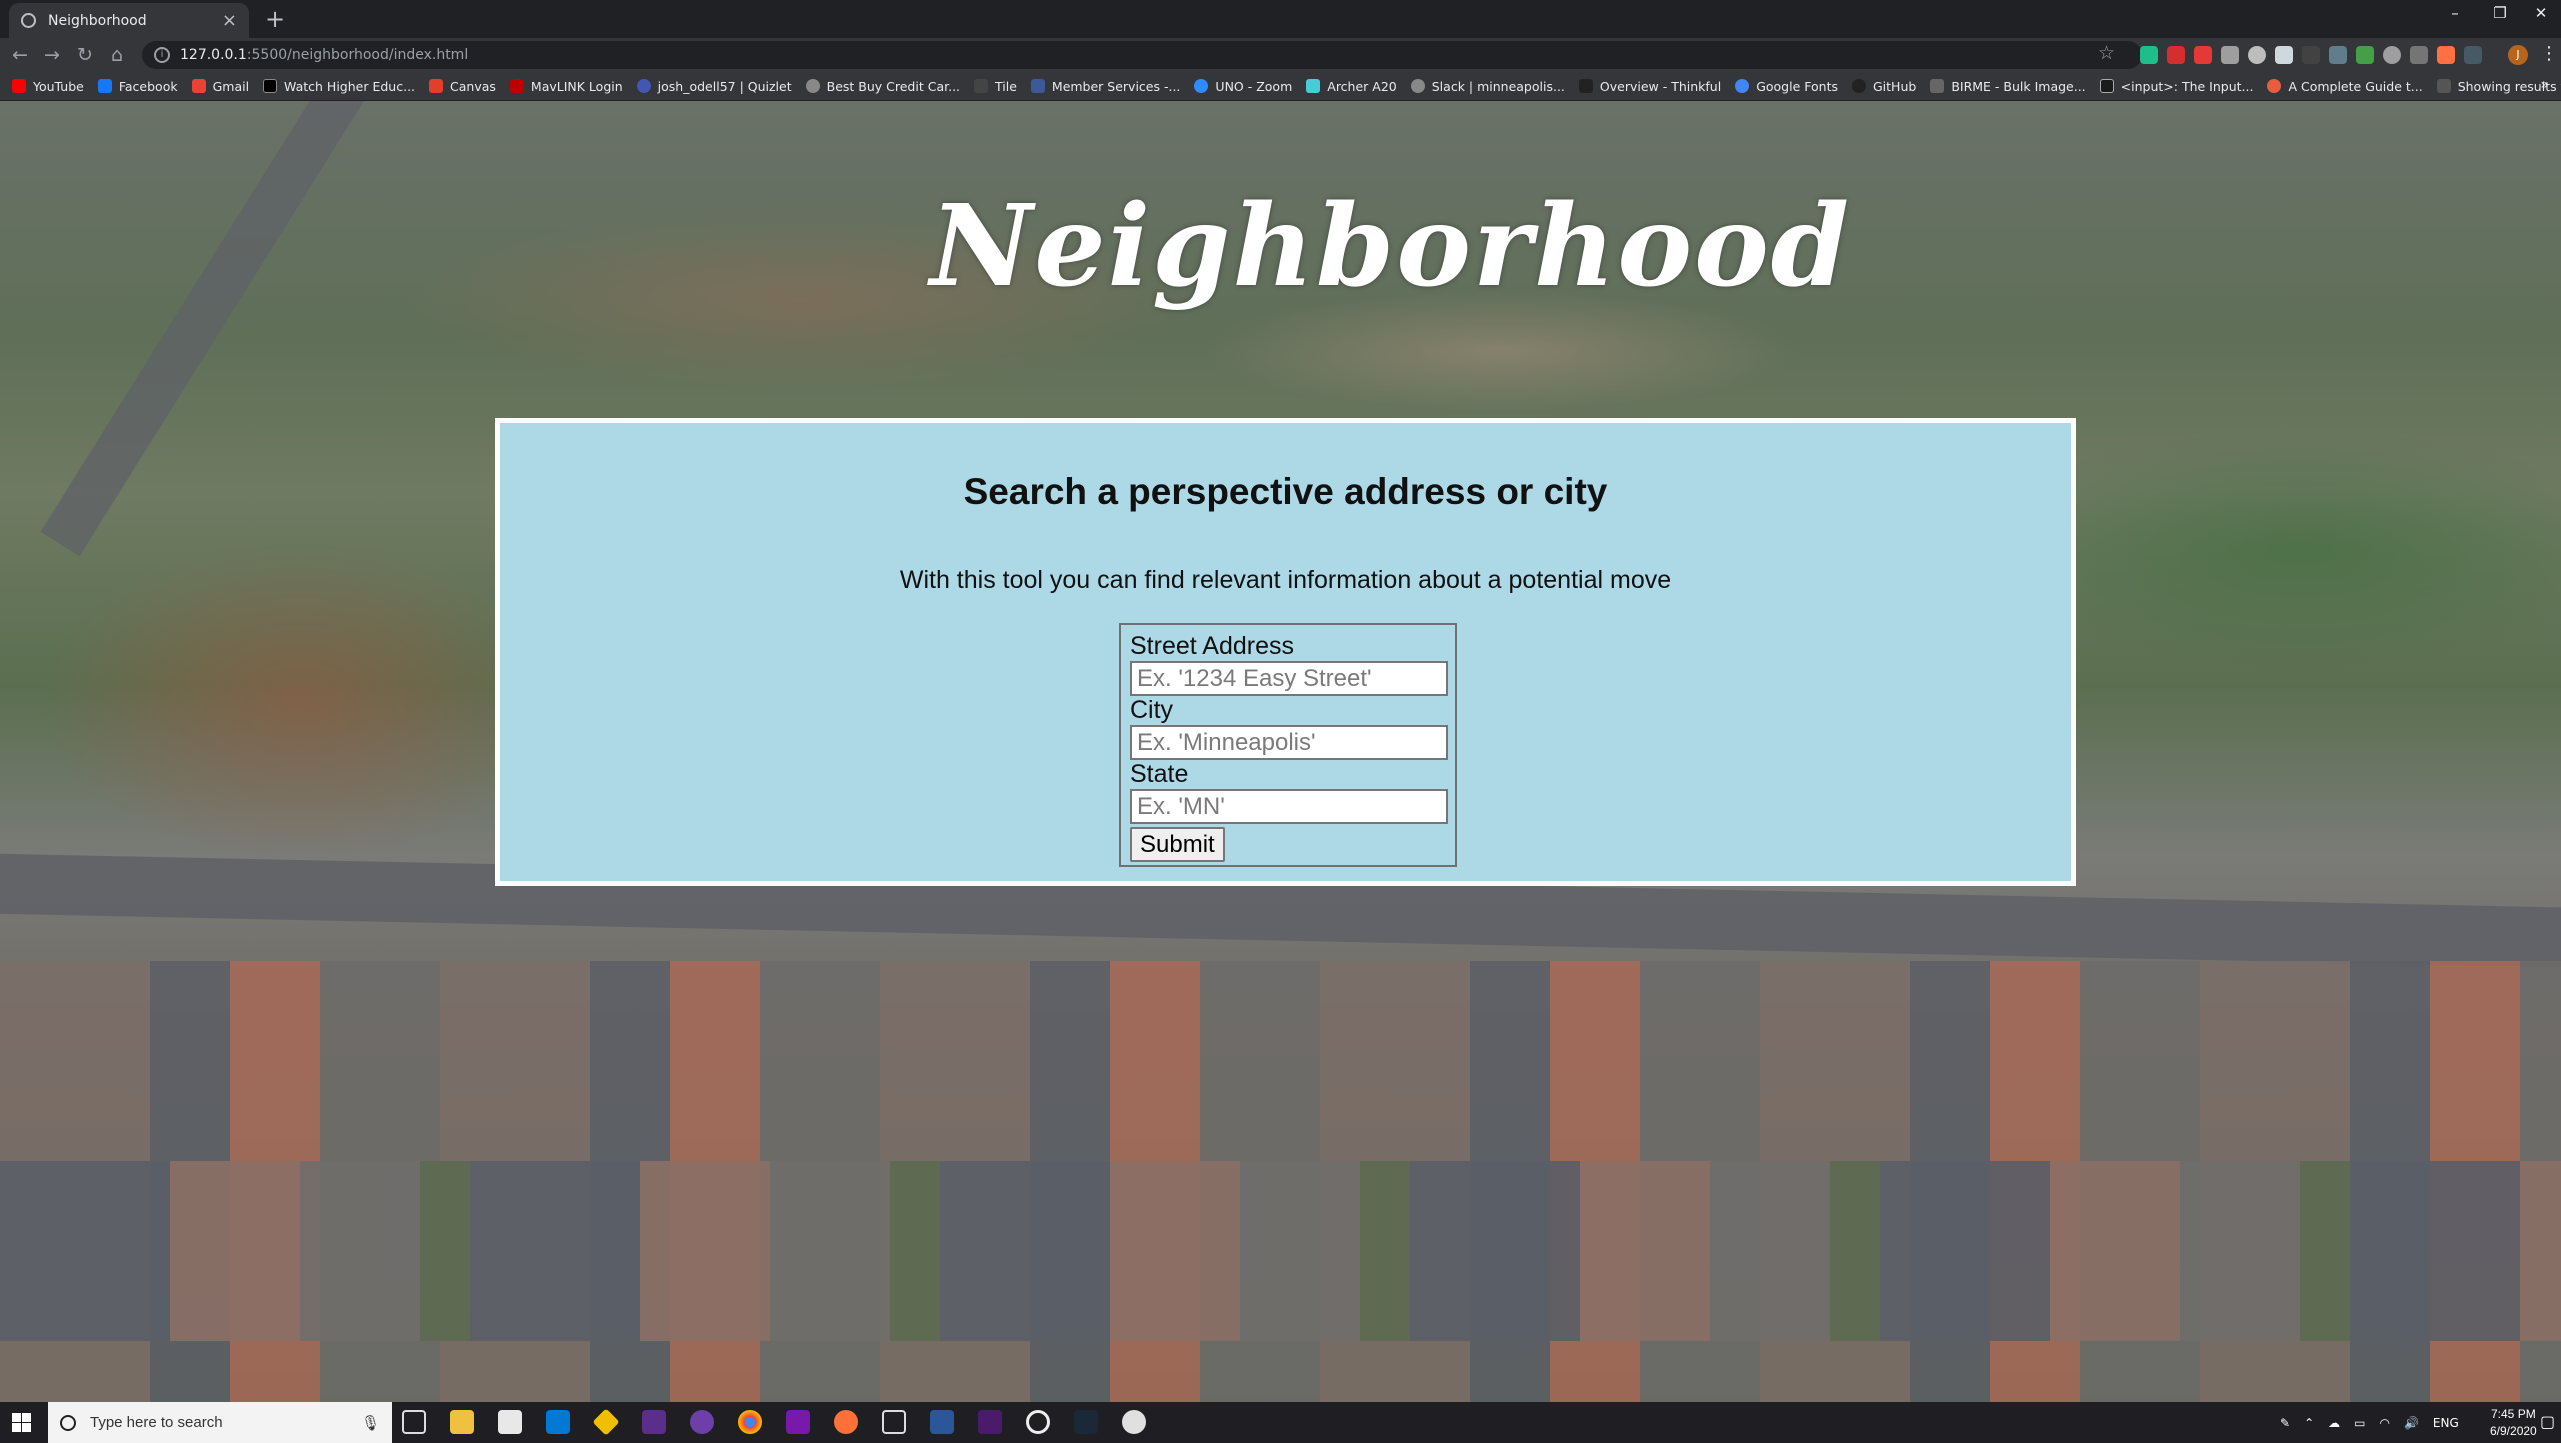 Image resolution: width=2561 pixels, height=1443 pixels. Describe the element at coordinates (97, 20) in the screenshot. I see `tab-title: Neighborhood` at that location.